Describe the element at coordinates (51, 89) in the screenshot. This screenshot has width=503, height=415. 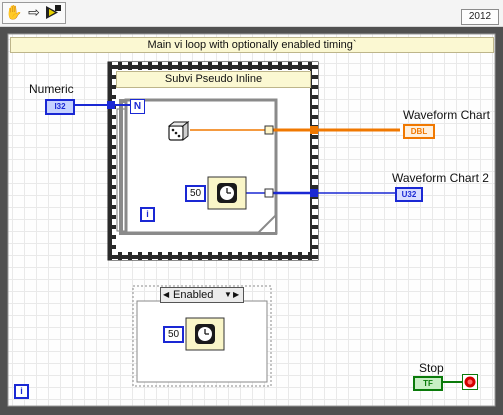
I see `numeric-label: Numeric` at that location.